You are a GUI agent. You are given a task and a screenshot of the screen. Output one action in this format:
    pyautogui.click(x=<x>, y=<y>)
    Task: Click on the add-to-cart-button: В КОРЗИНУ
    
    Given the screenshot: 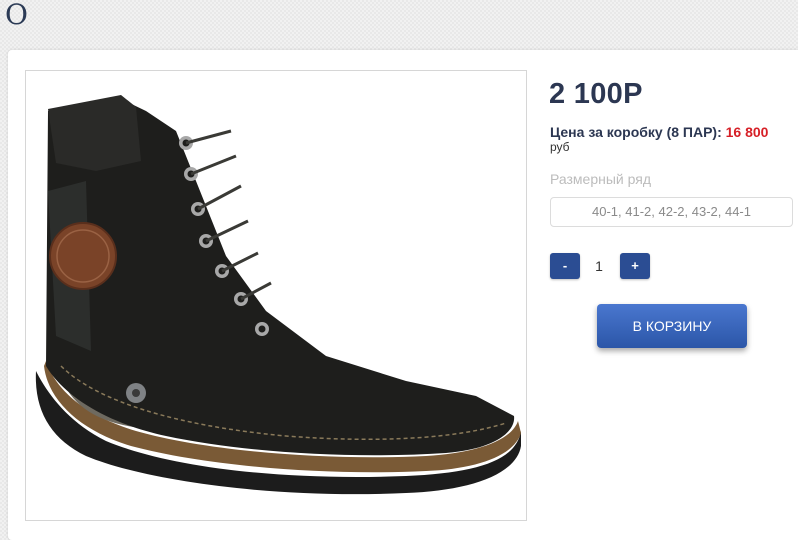 What is the action you would take?
    pyautogui.click(x=672, y=326)
    